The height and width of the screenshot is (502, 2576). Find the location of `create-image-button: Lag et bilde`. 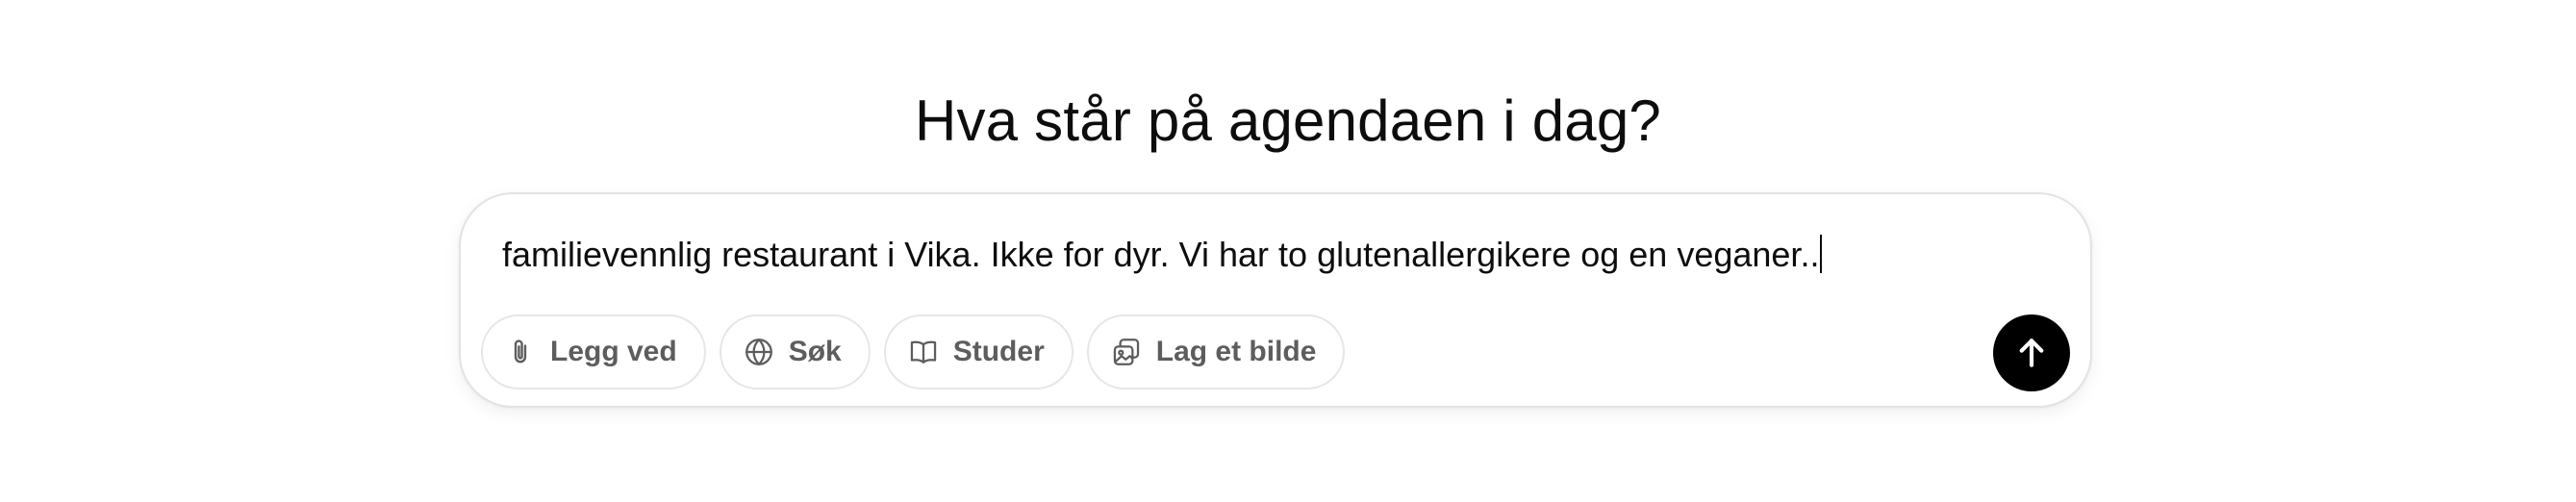

create-image-button: Lag et bilde is located at coordinates (1216, 351).